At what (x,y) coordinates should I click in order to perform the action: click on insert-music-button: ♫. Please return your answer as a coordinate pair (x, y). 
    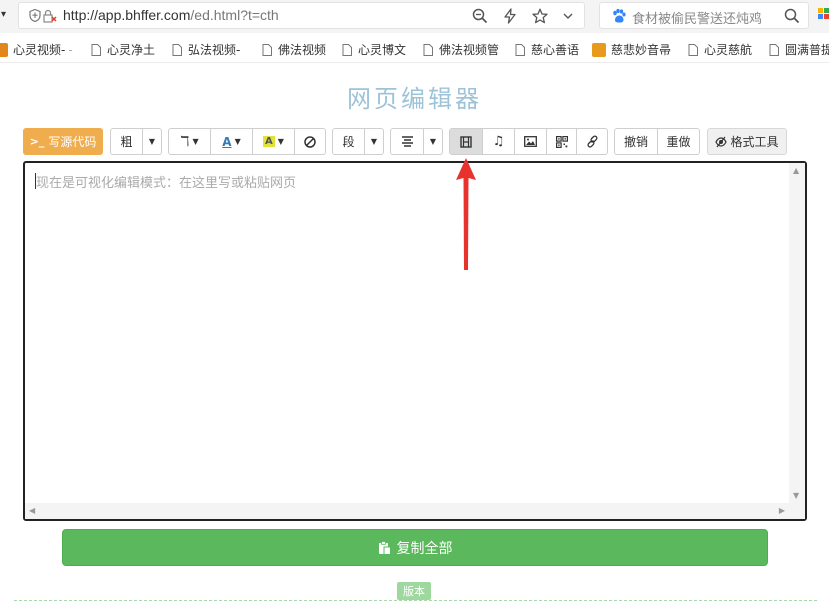
    Looking at the image, I should click on (499, 141).